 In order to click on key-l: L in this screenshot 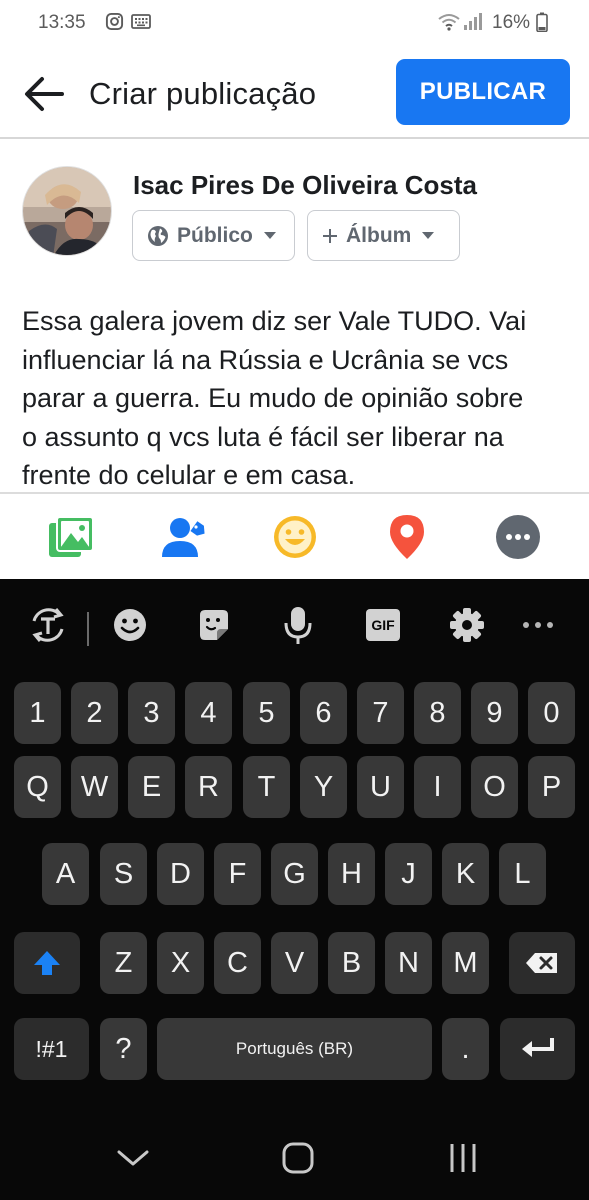, I will do `click(522, 874)`.